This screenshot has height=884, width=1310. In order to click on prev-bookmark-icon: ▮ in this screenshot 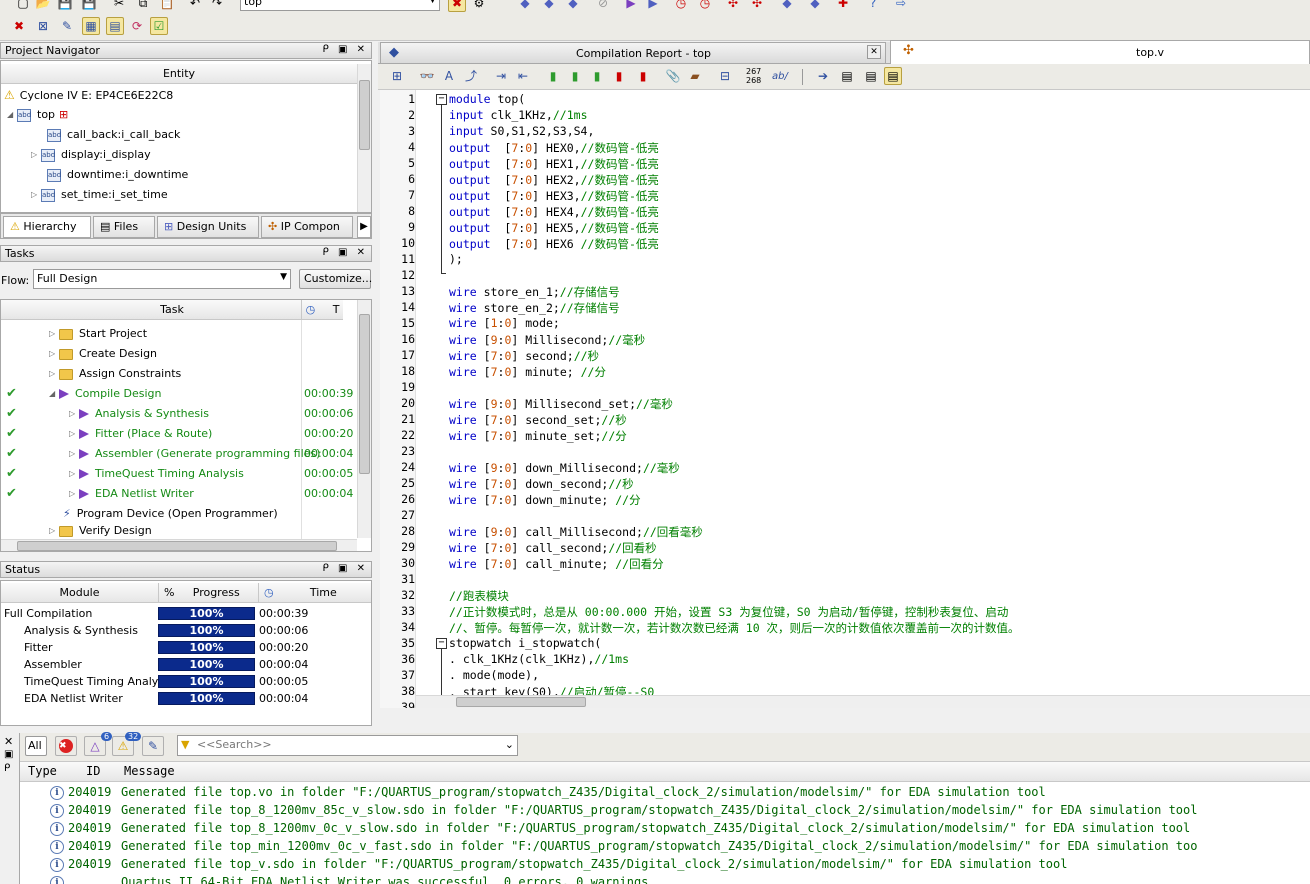, I will do `click(597, 76)`.